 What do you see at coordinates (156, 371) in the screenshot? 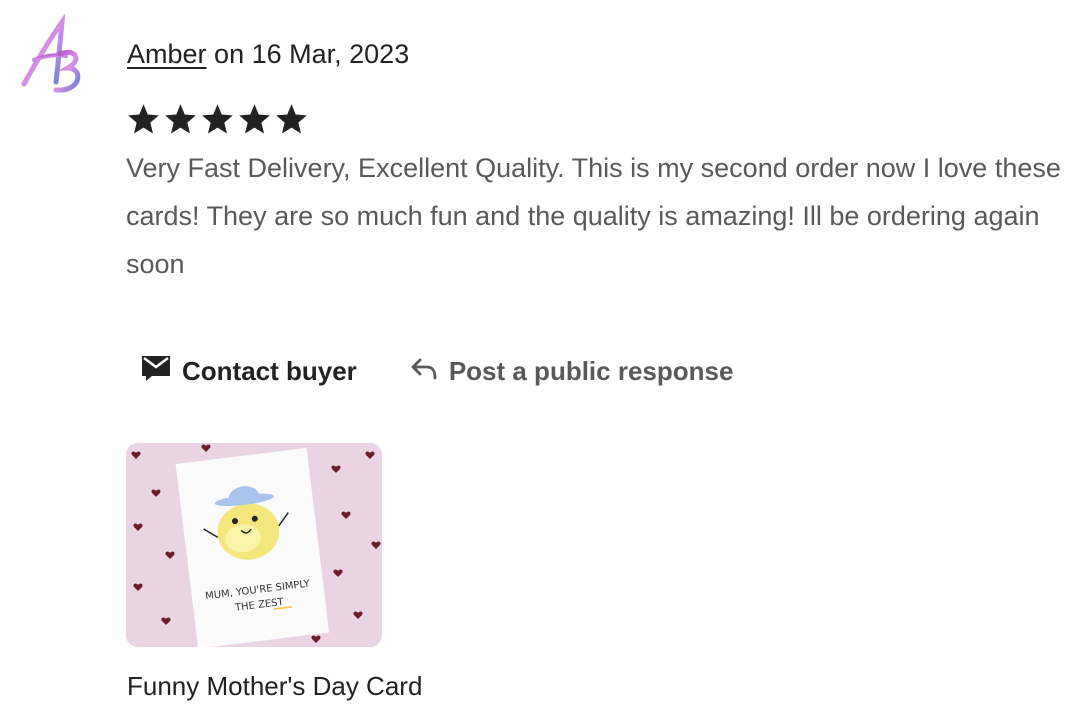
I see `envelope-icon` at bounding box center [156, 371].